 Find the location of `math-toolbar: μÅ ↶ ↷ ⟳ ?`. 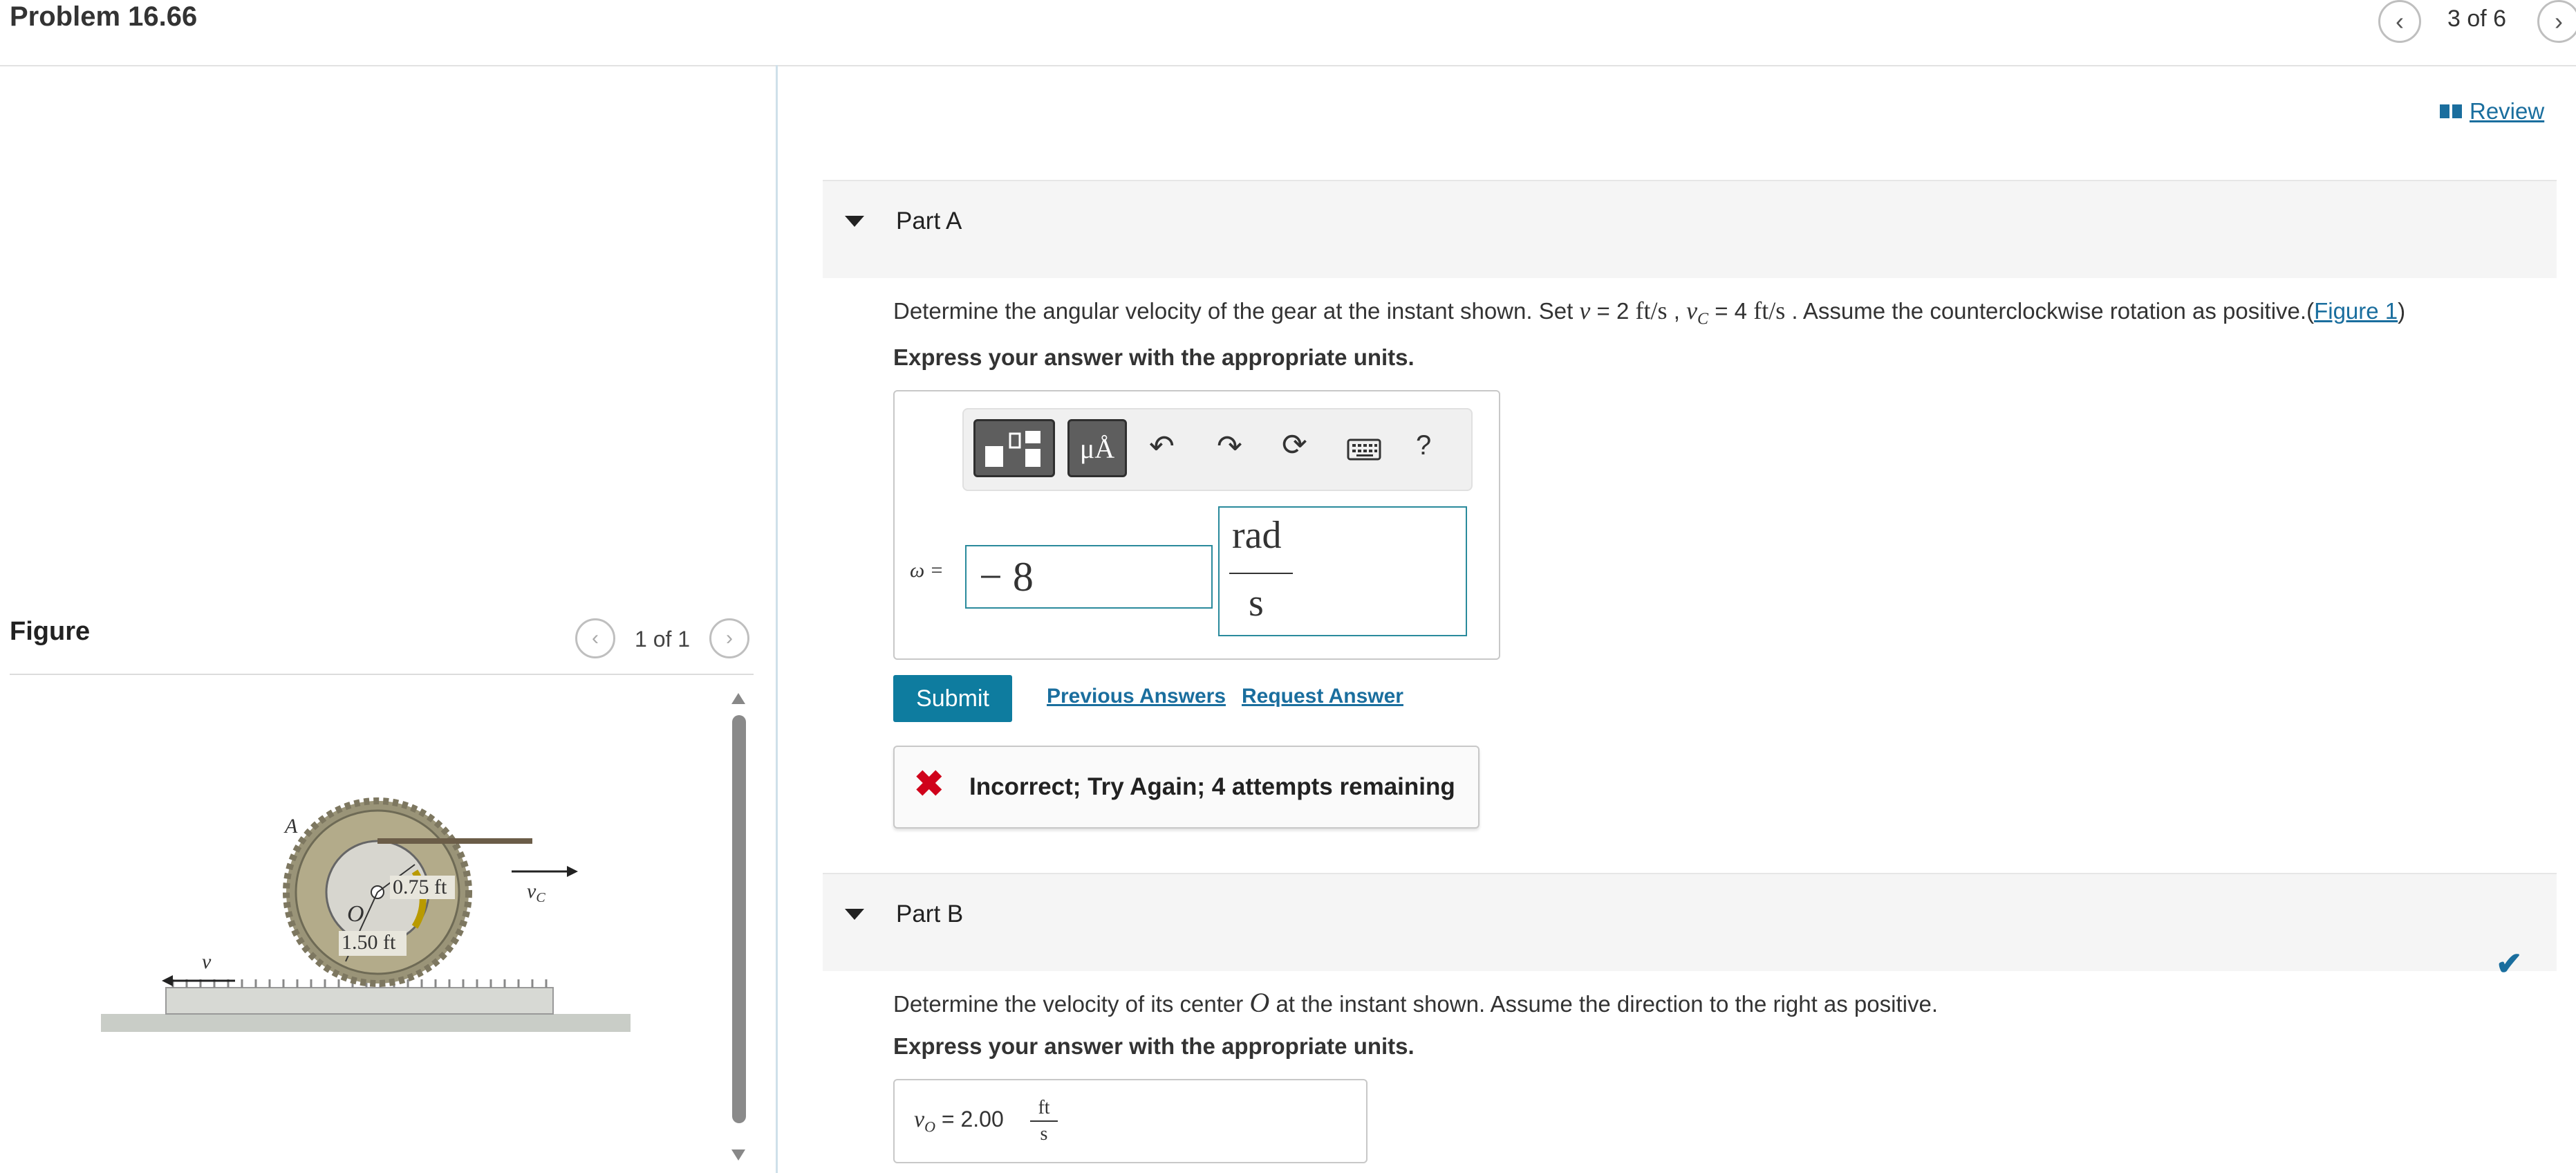

math-toolbar: μÅ ↶ ↷ ⟳ ? is located at coordinates (1217, 449).